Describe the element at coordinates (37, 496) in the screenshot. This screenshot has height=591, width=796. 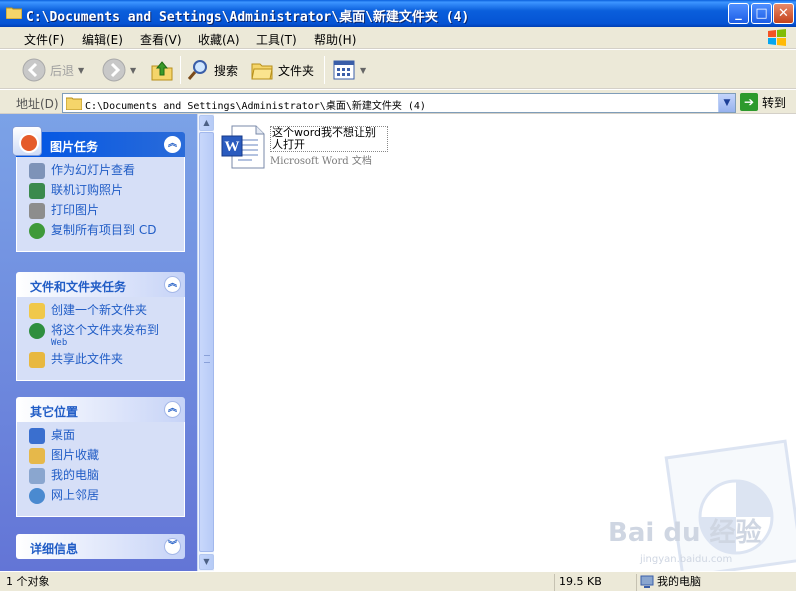
I see `network-icon` at that location.